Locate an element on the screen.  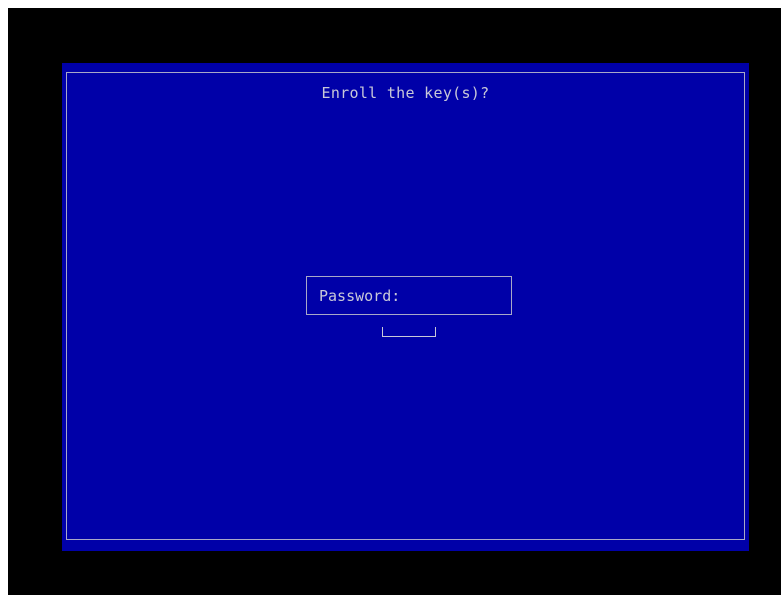
dialog-title: Enroll the key(s)? is located at coordinates (405, 93).